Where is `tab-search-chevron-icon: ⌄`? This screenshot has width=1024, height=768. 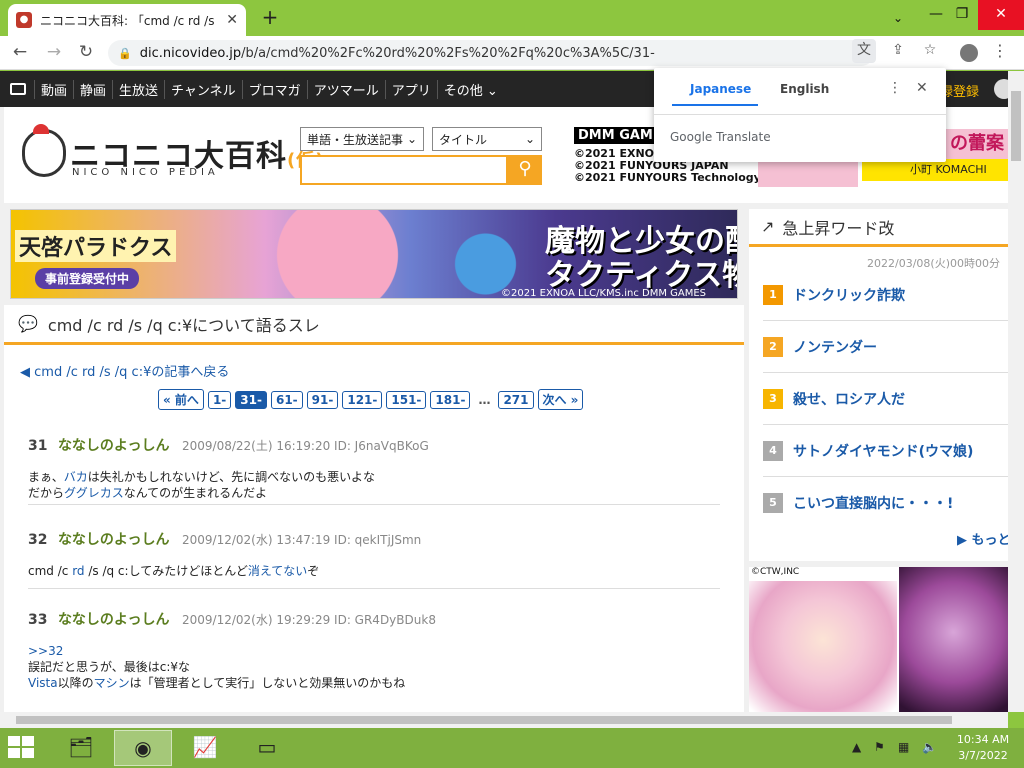 tab-search-chevron-icon: ⌄ is located at coordinates (898, 19).